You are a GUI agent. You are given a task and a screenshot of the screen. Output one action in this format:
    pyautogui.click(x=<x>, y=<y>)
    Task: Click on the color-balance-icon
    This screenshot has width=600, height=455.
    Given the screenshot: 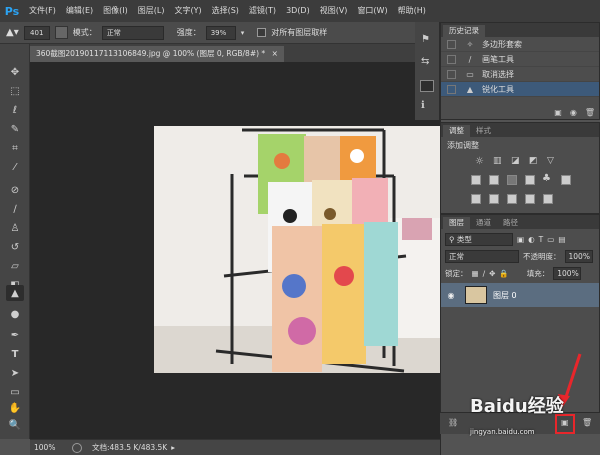 What is the action you would take?
    pyautogui.click(x=494, y=180)
    